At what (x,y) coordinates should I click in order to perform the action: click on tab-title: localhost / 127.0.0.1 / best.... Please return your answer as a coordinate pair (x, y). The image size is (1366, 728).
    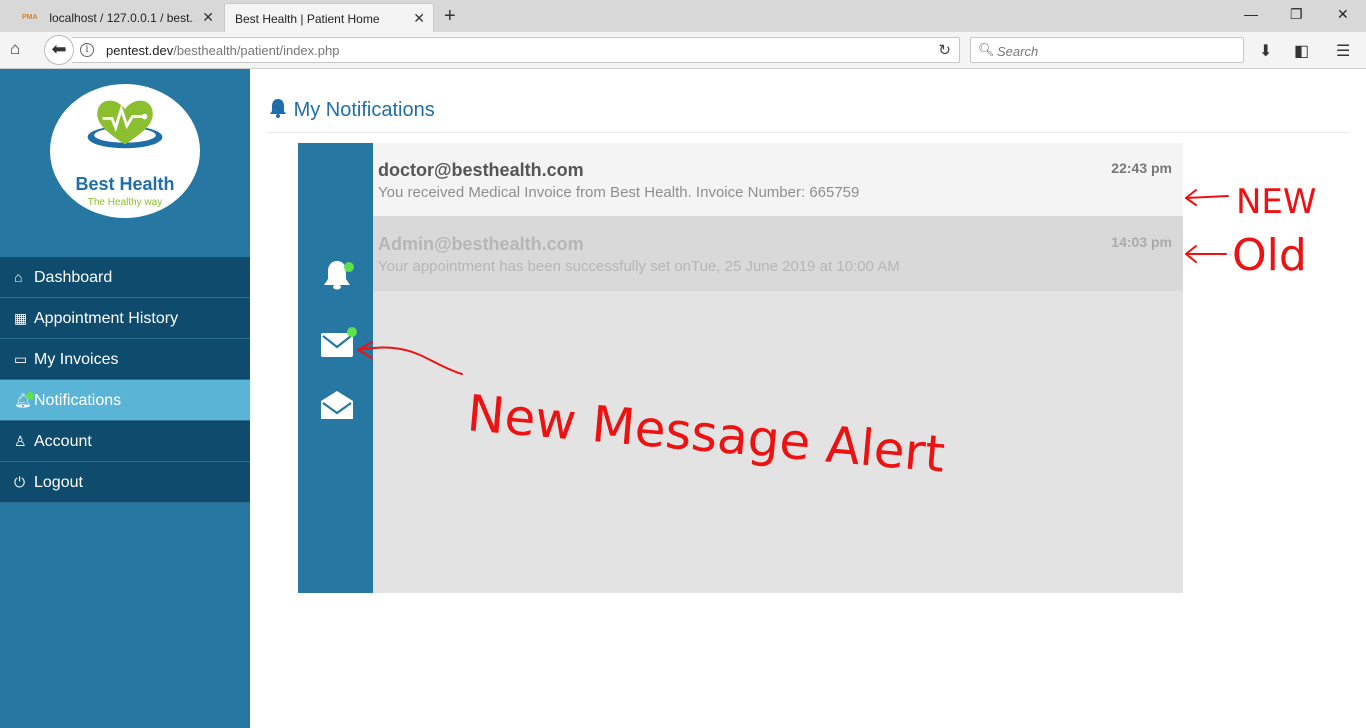
    Looking at the image, I should click on (122, 17).